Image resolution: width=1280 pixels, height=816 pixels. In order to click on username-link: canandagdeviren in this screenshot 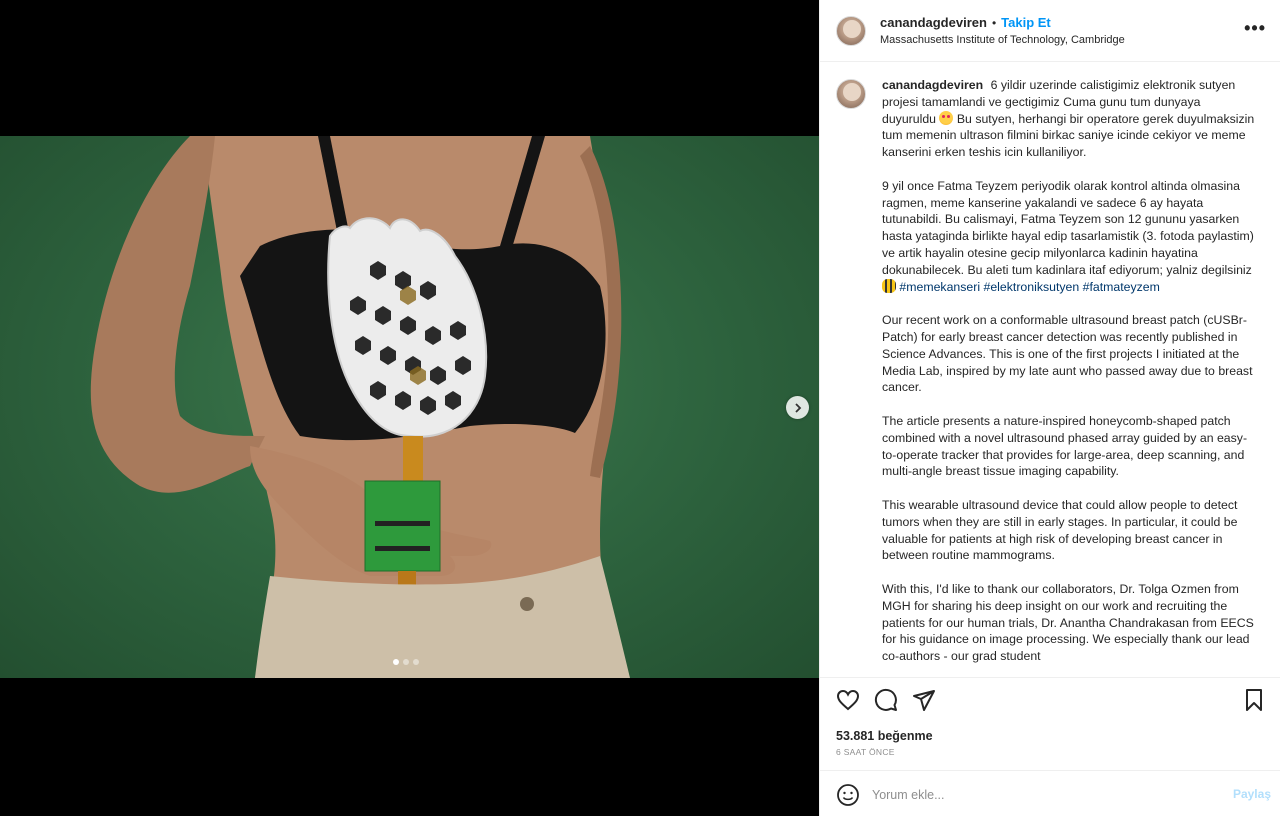, I will do `click(933, 22)`.